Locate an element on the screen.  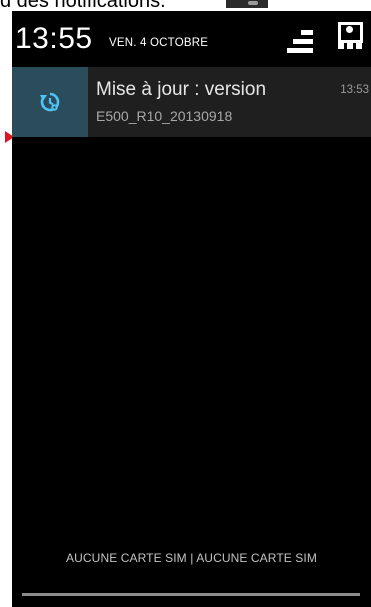
notification-title: Mise à jour : version is located at coordinates (181, 89).